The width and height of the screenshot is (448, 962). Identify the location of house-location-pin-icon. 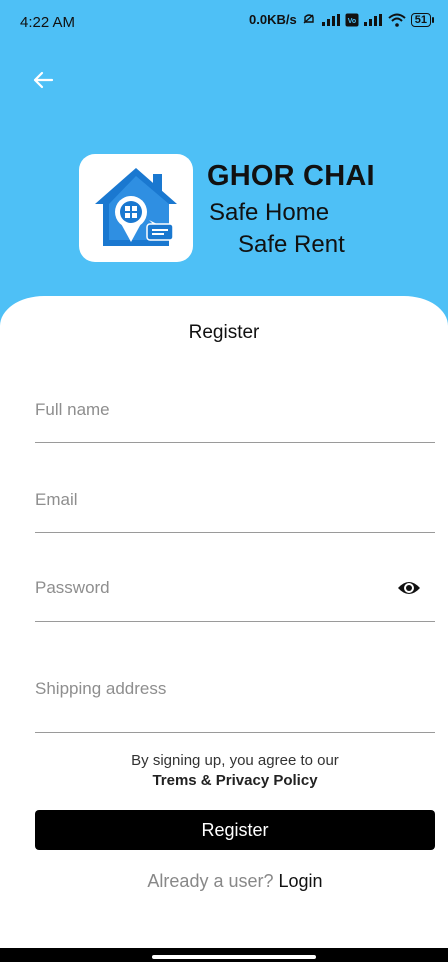
(136, 207).